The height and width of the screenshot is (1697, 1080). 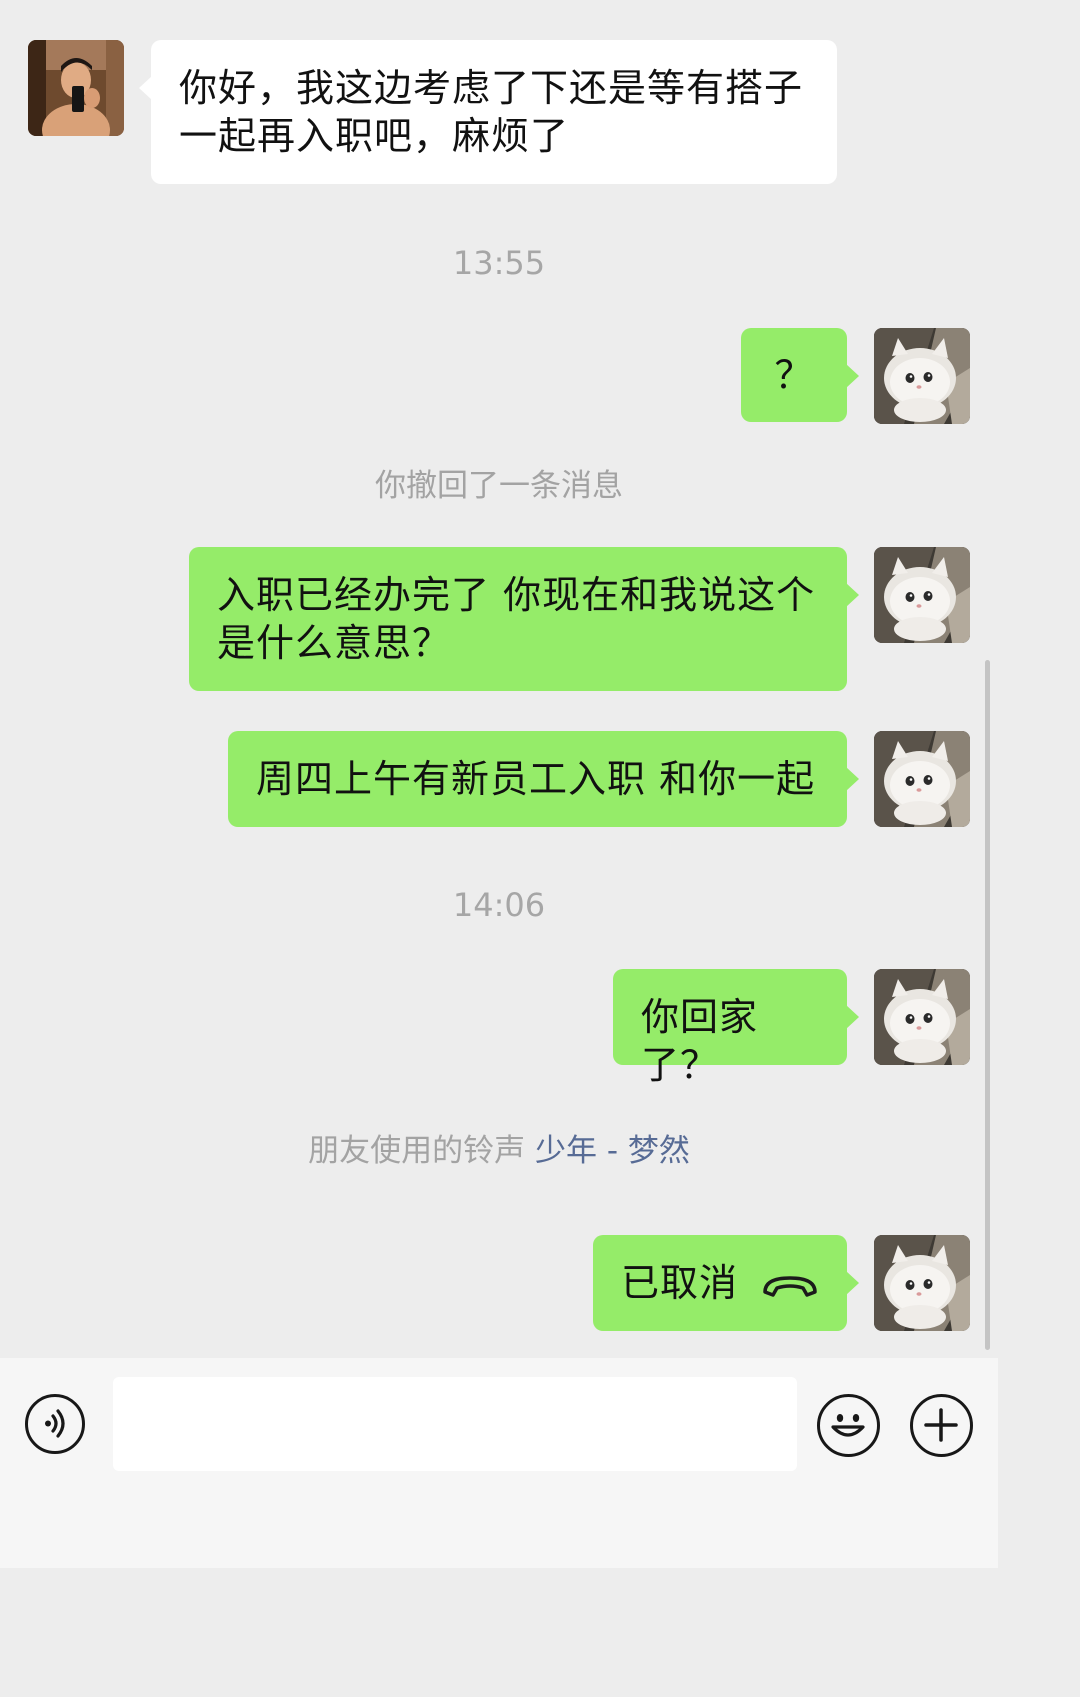 I want to click on ringtone-song-link: 少年 - 梦然, so click(x=612, y=1151).